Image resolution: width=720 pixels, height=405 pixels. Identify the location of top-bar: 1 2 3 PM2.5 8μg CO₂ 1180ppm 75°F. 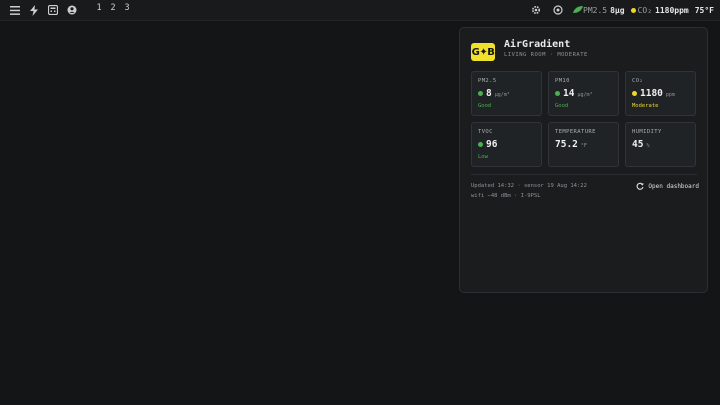
(360, 10).